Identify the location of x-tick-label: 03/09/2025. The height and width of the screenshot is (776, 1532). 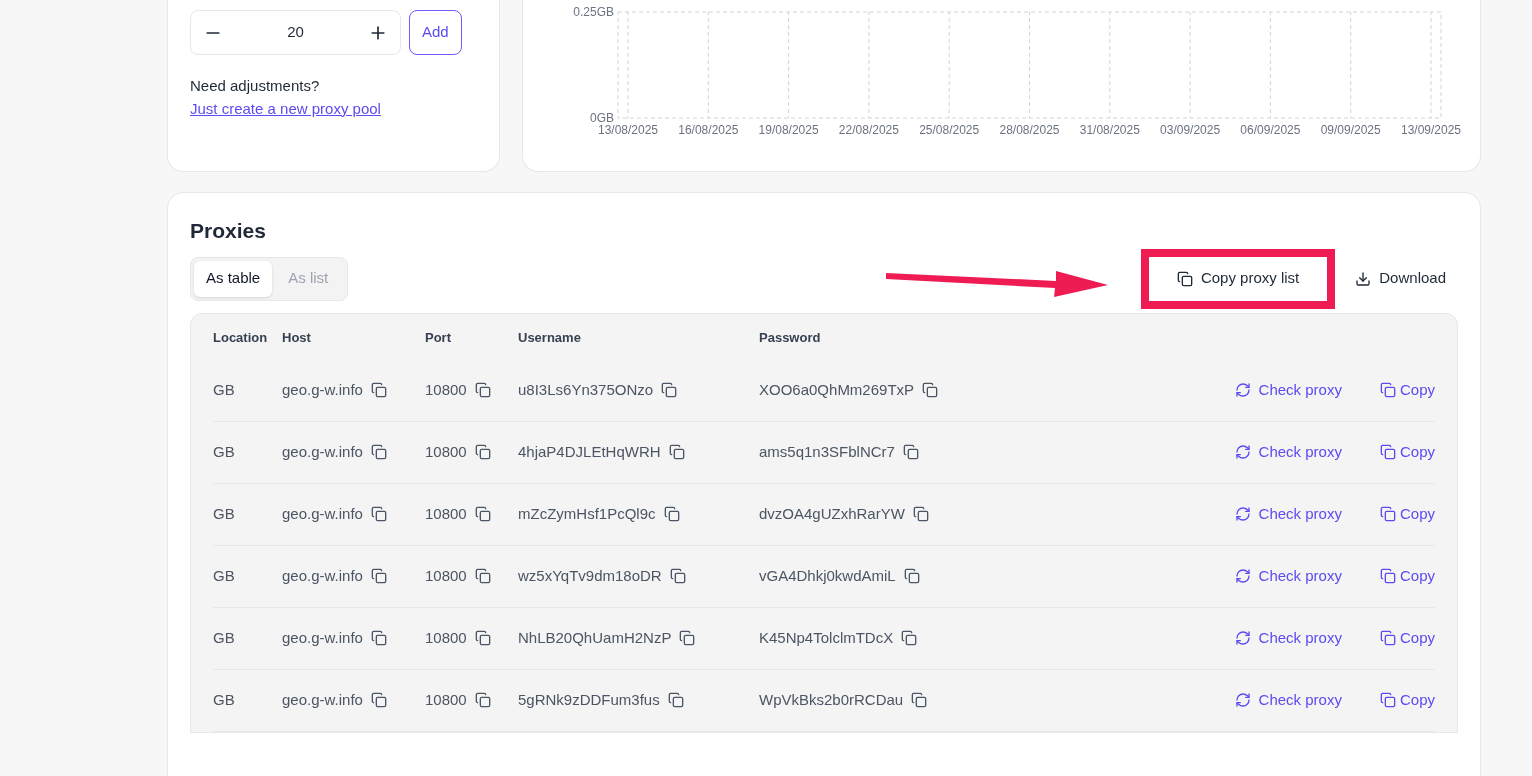
(1190, 130).